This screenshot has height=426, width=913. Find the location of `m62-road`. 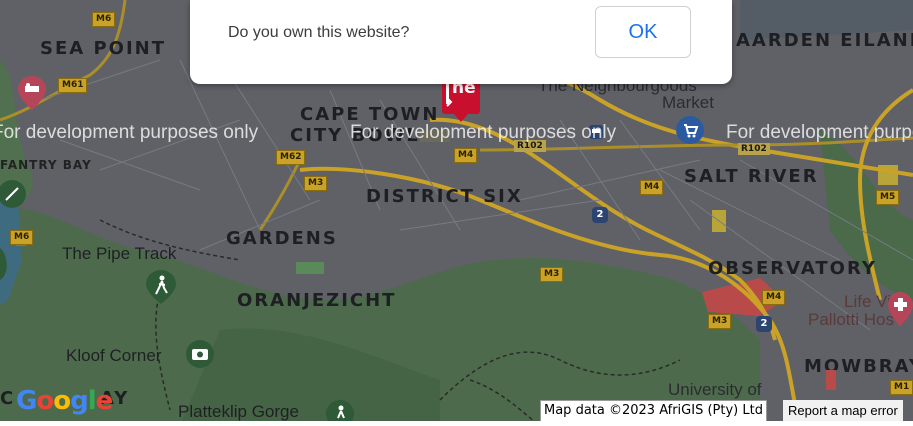

m62-road is located at coordinates (280, 195).